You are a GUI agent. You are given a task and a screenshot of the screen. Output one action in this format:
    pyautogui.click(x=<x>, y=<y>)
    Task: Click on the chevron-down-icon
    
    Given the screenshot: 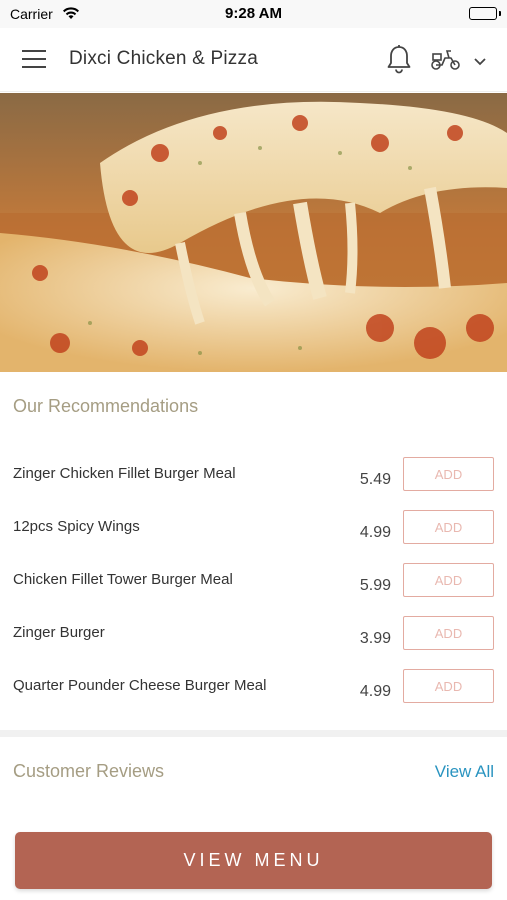 What is the action you would take?
    pyautogui.click(x=480, y=63)
    